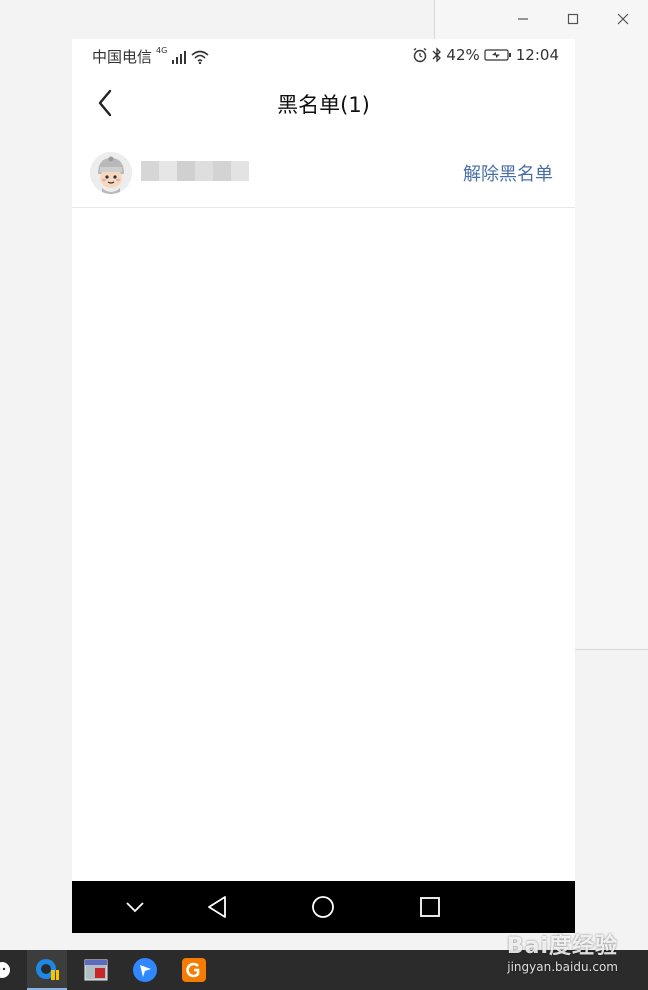  I want to click on nav-back-button, so click(217, 907).